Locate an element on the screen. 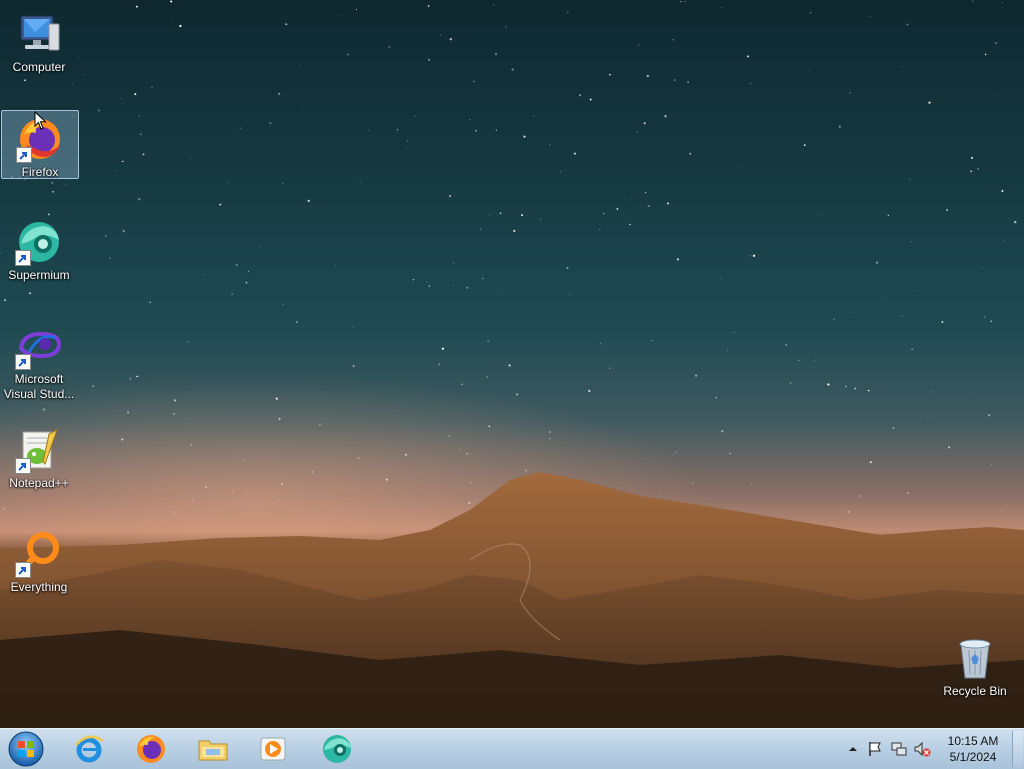  action-center-flag-icon is located at coordinates (875, 749).